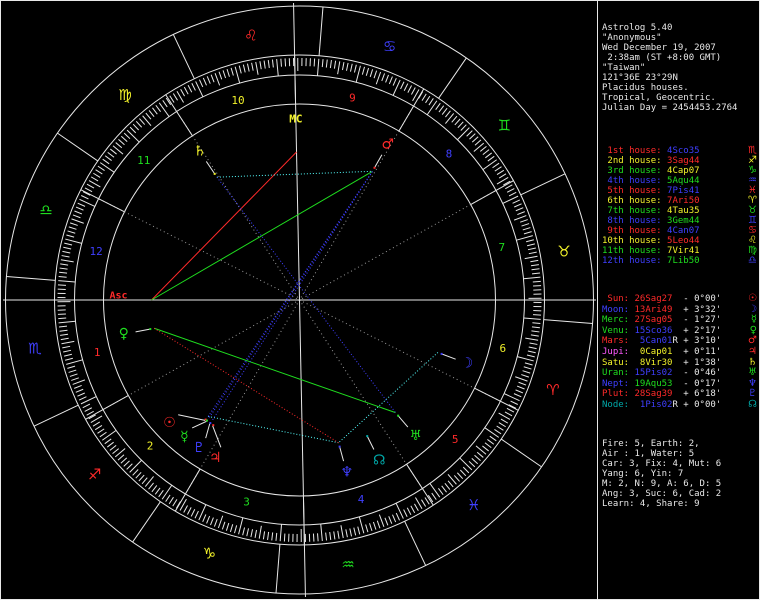 The image size is (760, 600). I want to click on planet-row-♇: Plut: 28Sag39 + 6°18' ♇, so click(679, 394).